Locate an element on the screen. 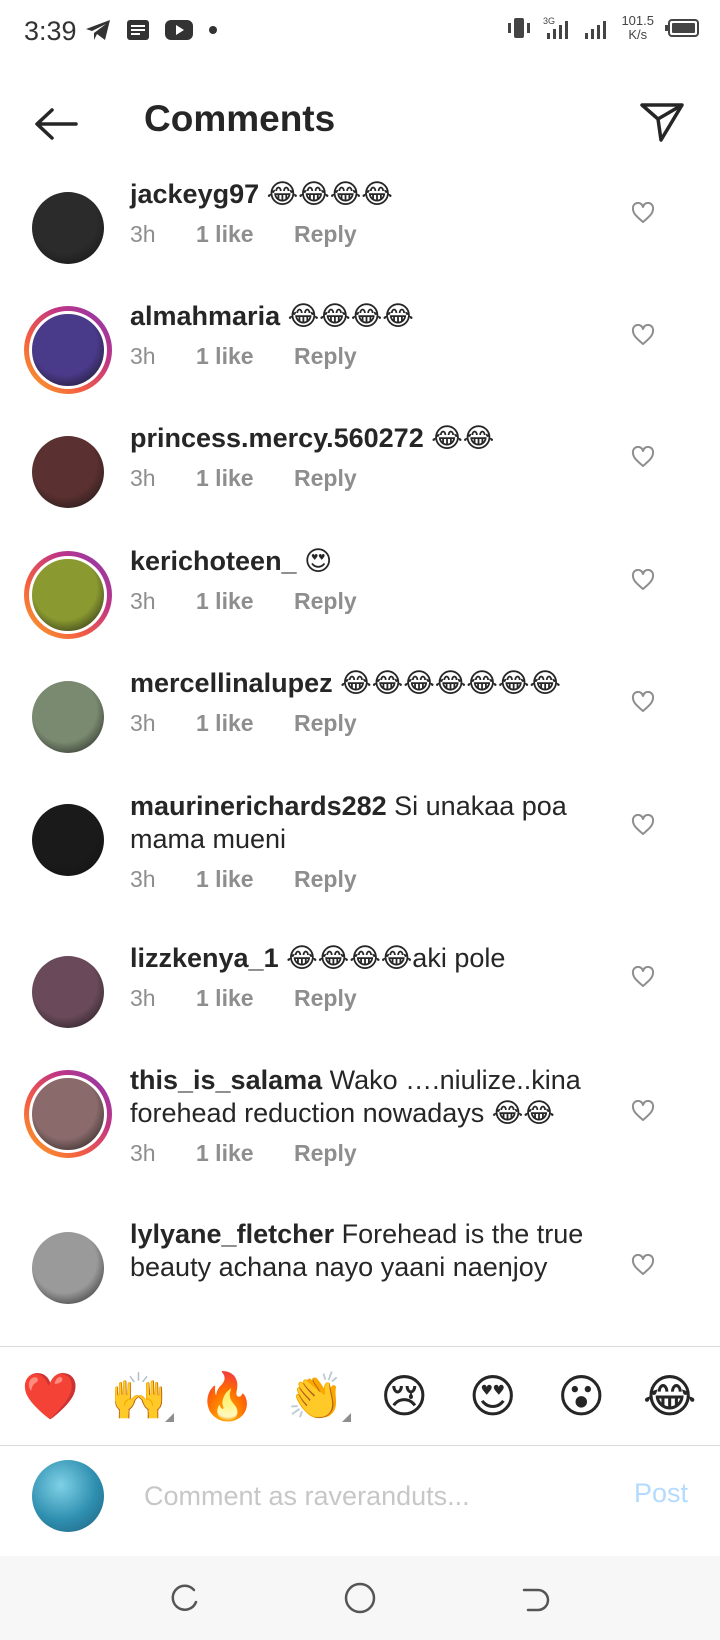 This screenshot has height=1640, width=720. clapping-emoji: 👏 is located at coordinates (316, 1396).